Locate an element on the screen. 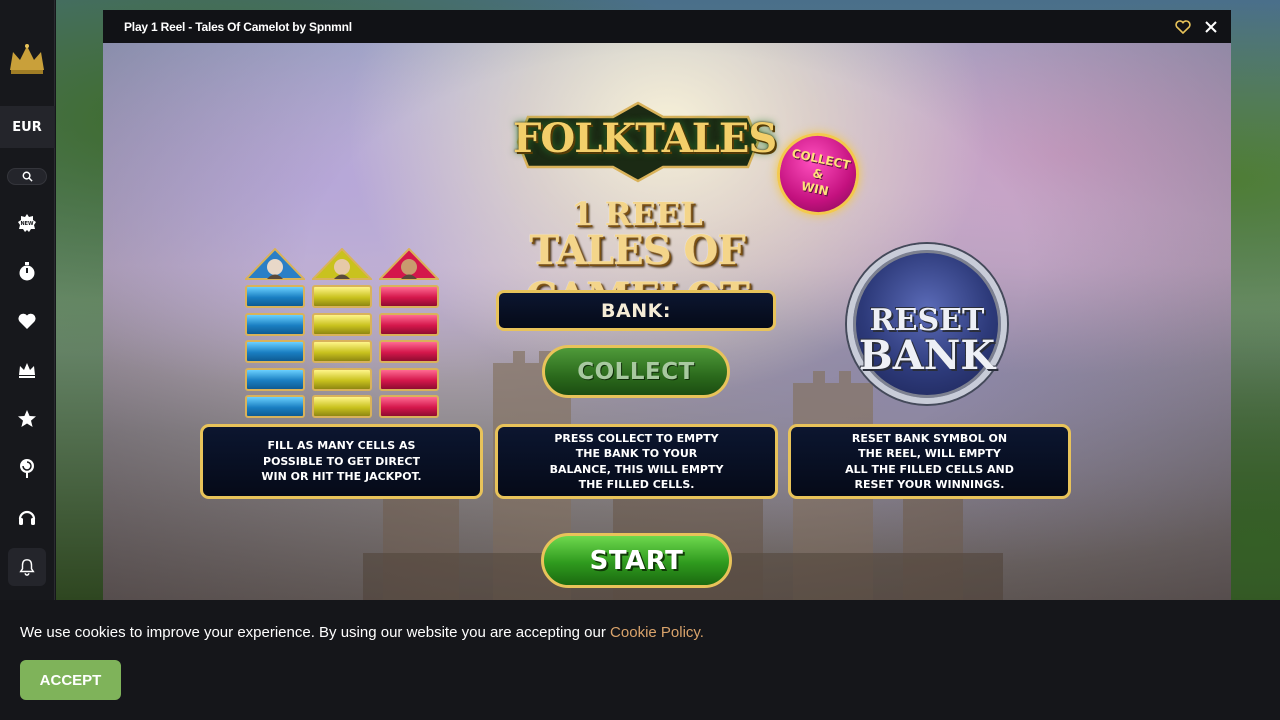  modal-title: Play 1 Reel - Tales Of Camelot by Spnmnl is located at coordinates (238, 26).